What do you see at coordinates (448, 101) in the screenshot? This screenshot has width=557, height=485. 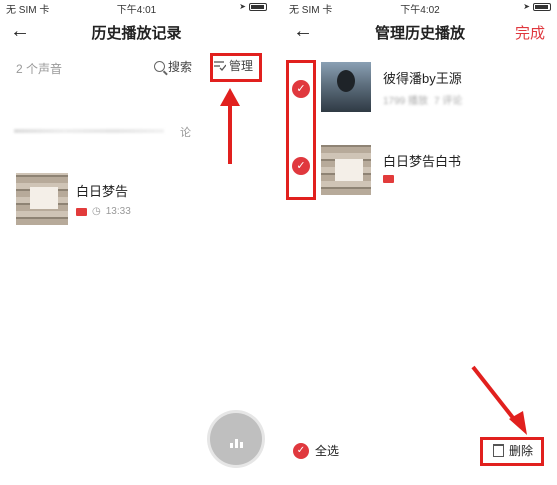 I see `item-comments: 7 评论` at bounding box center [448, 101].